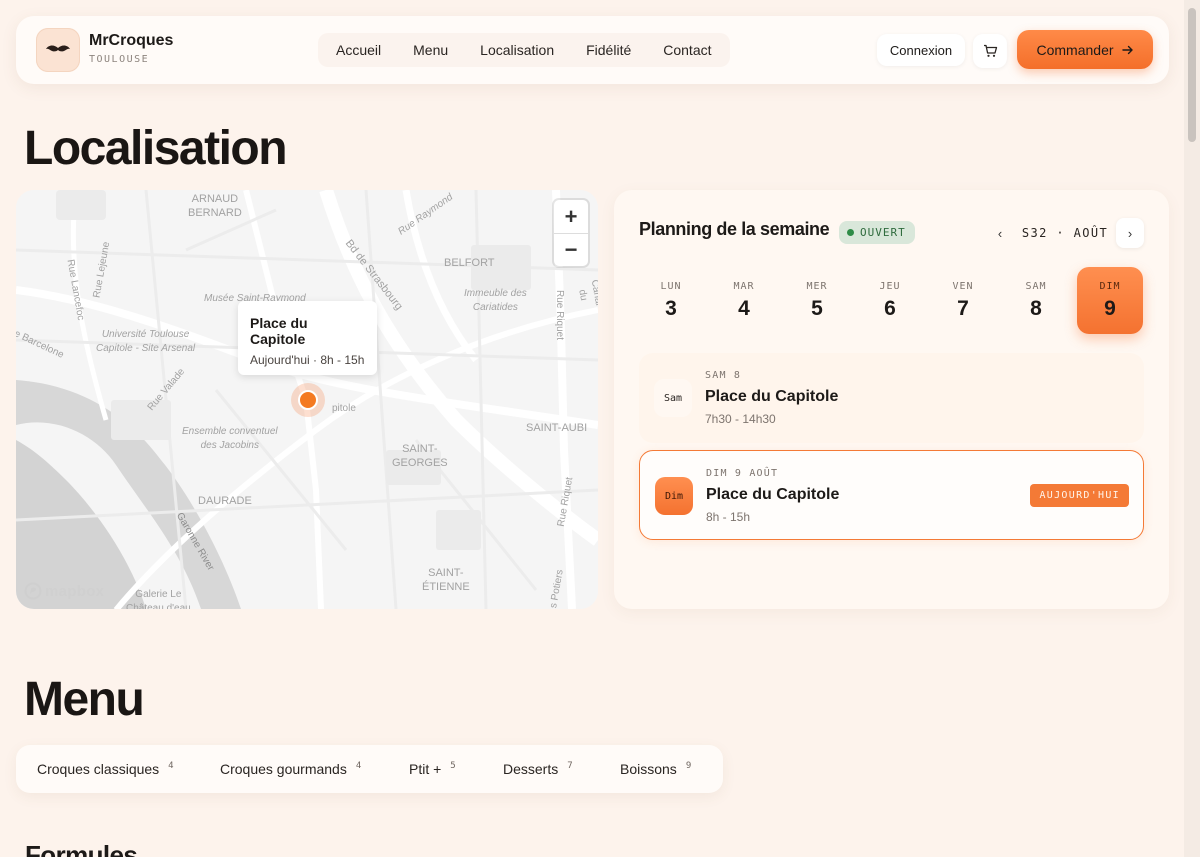 Image resolution: width=1200 pixels, height=857 pixels. I want to click on tab-count: 5, so click(453, 766).